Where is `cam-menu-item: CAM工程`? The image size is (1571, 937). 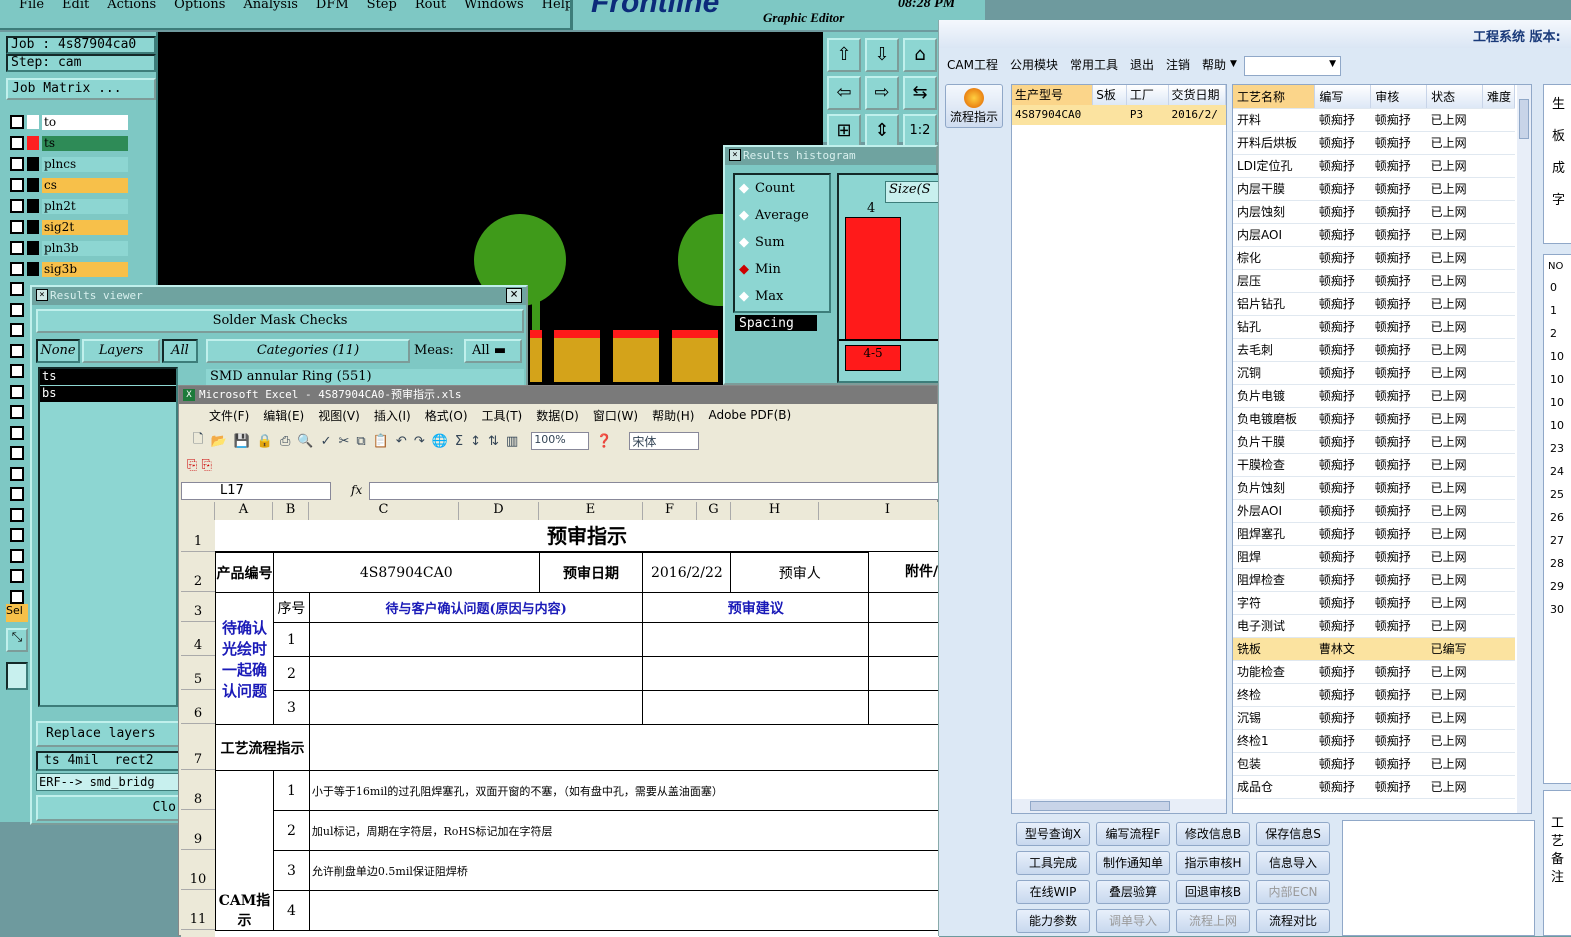
cam-menu-item: CAM工程 is located at coordinates (972, 64).